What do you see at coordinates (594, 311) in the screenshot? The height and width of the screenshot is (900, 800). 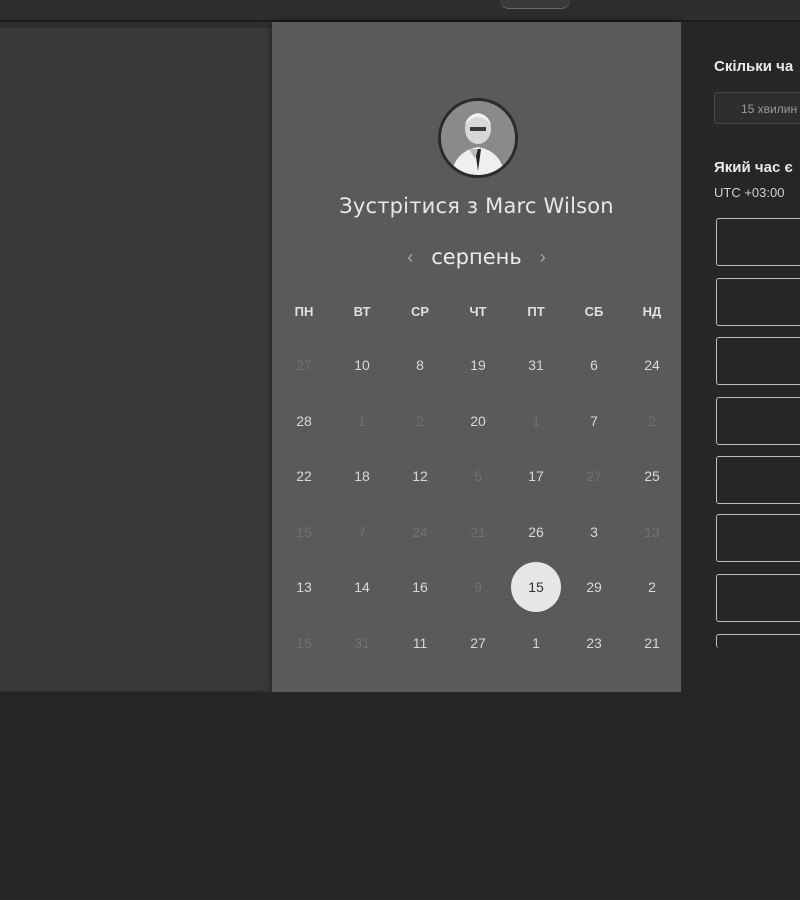 I see `weekday-label: СБ` at bounding box center [594, 311].